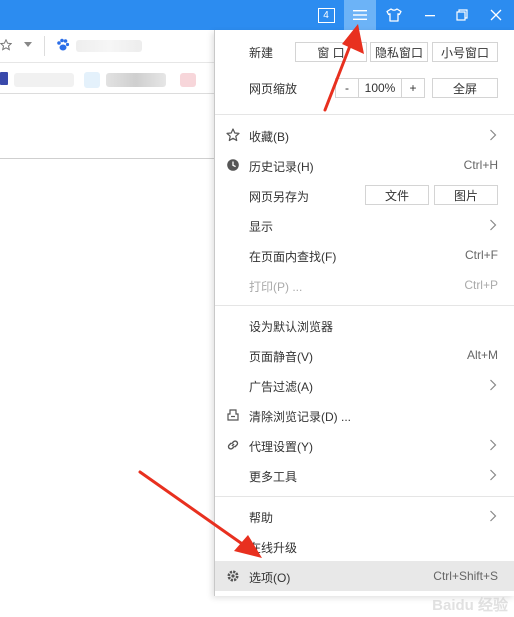 The image size is (514, 617). I want to click on menu-item-label: 在线升级, so click(273, 548).